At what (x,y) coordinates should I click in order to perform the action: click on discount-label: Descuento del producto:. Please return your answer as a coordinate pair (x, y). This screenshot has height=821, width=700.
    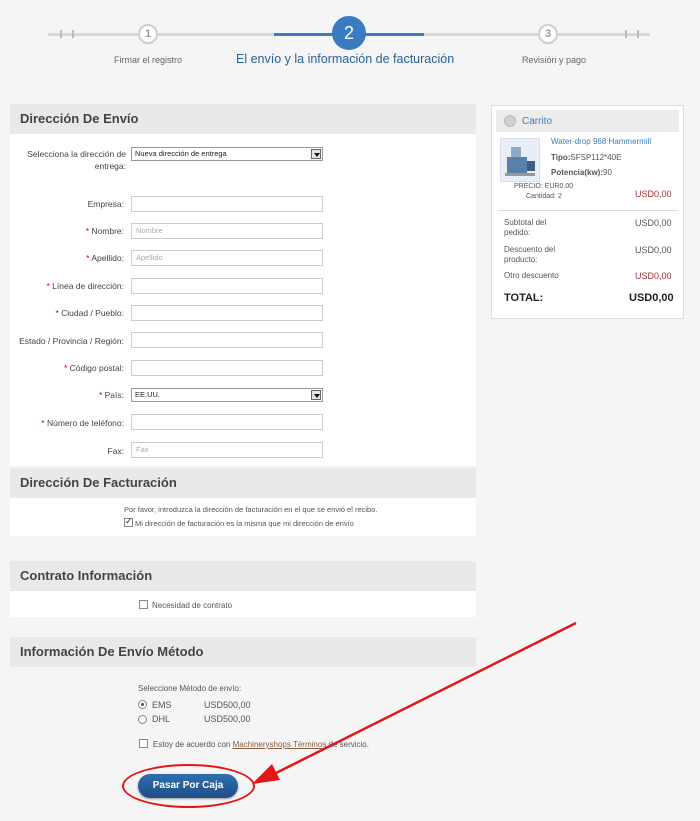
    Looking at the image, I should click on (530, 254).